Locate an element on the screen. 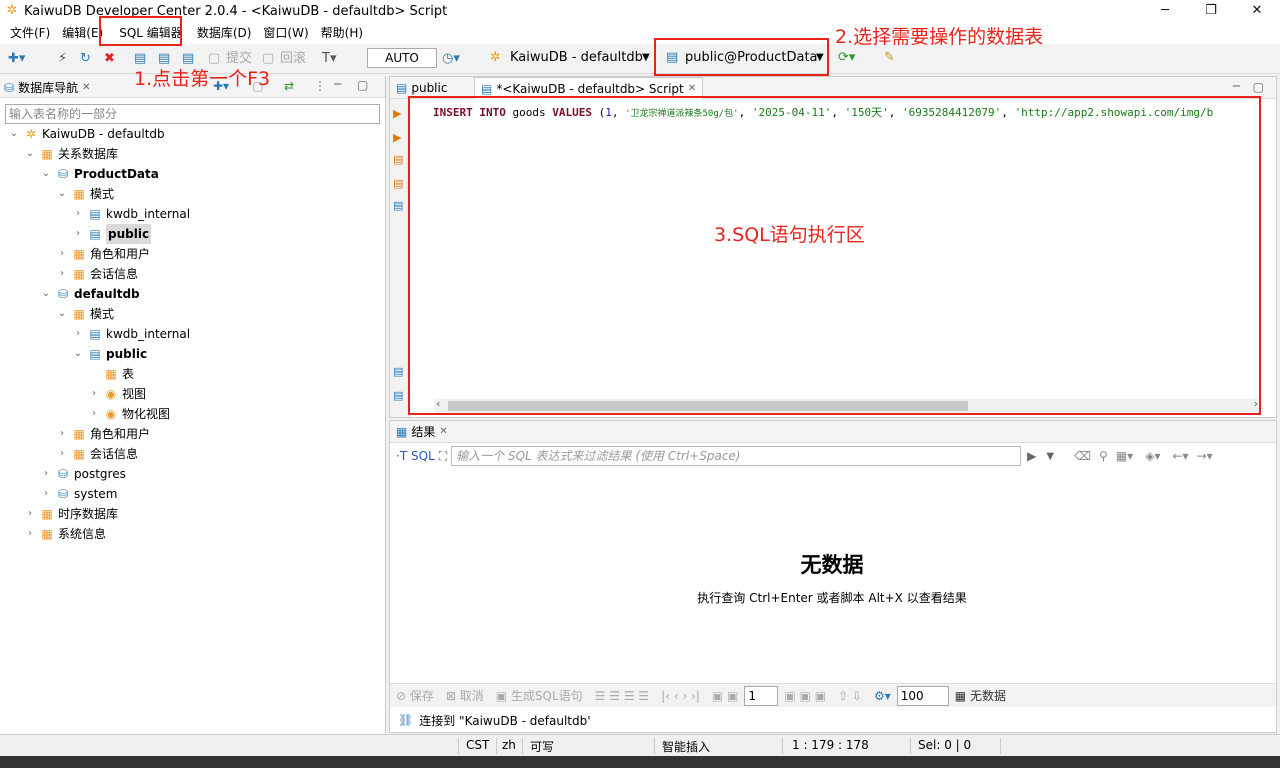  tree-node-public: ⌄ ▤ public is located at coordinates (109, 354).